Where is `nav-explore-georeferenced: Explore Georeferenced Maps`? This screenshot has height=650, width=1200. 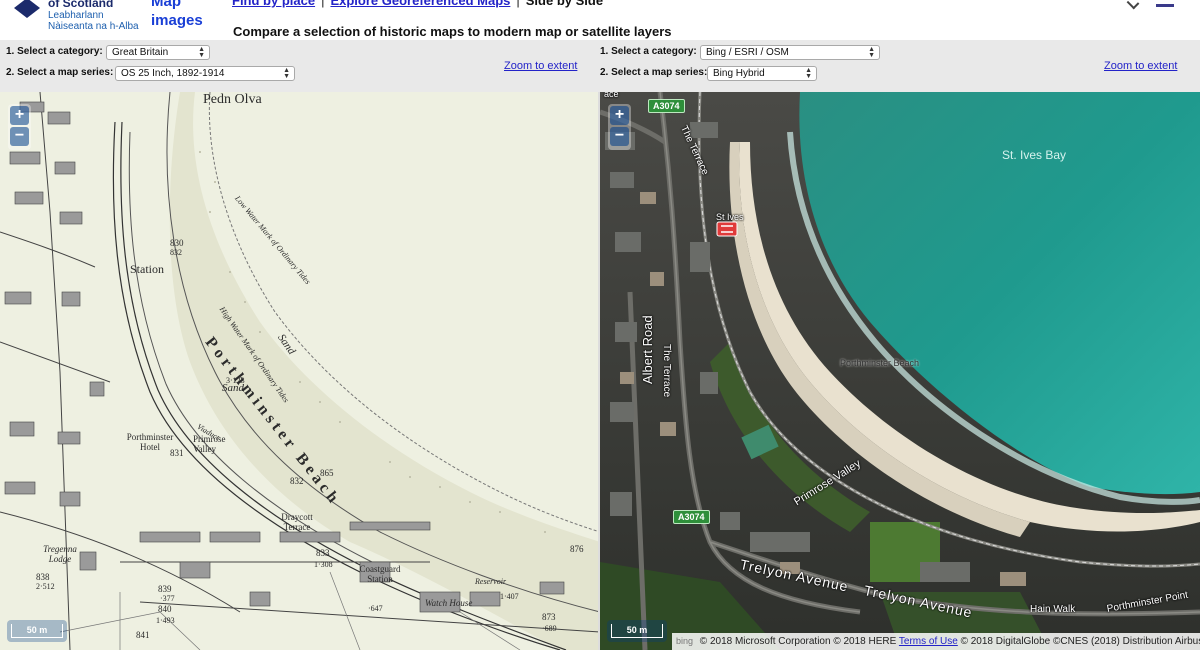
nav-explore-georeferenced: Explore Georeferenced Maps is located at coordinates (420, 4).